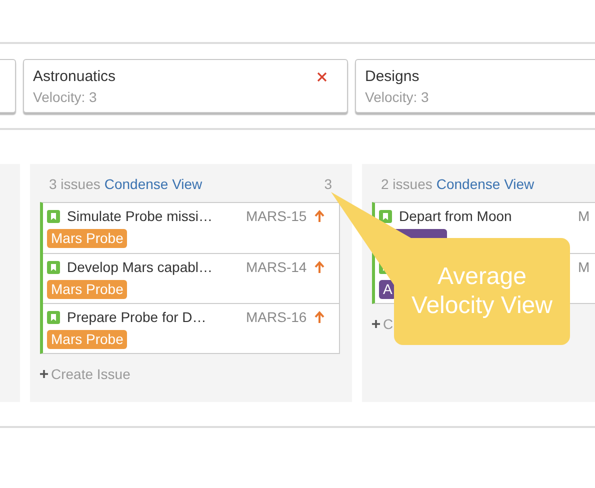  I want to click on column-points: 3, so click(328, 184).